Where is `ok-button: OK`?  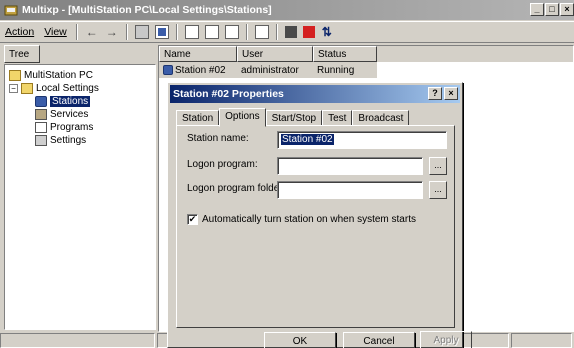 ok-button: OK is located at coordinates (300, 340).